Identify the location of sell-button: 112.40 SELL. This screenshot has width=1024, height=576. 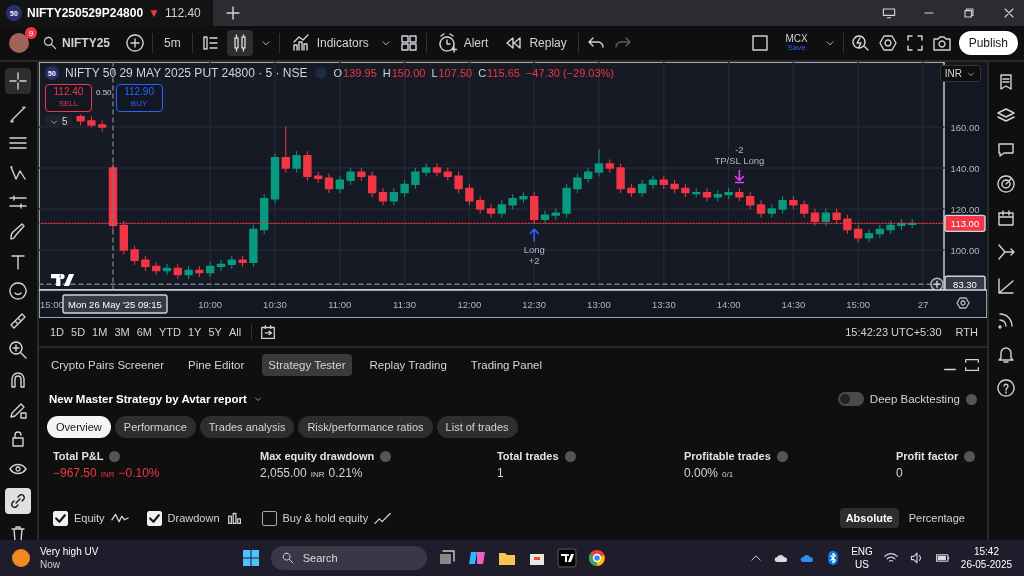
(68, 98).